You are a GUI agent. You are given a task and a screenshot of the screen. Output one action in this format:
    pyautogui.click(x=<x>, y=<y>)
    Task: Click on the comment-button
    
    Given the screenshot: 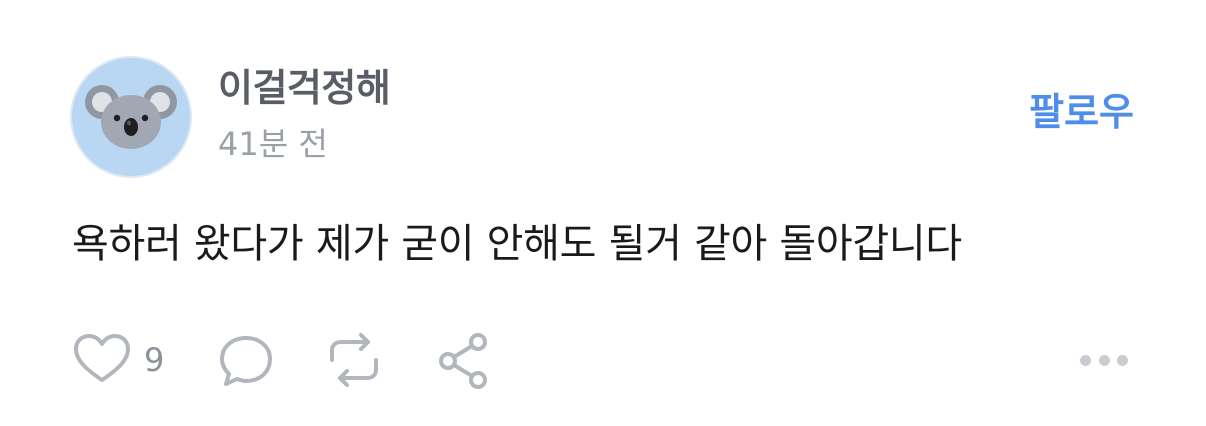 What is the action you would take?
    pyautogui.click(x=246, y=360)
    